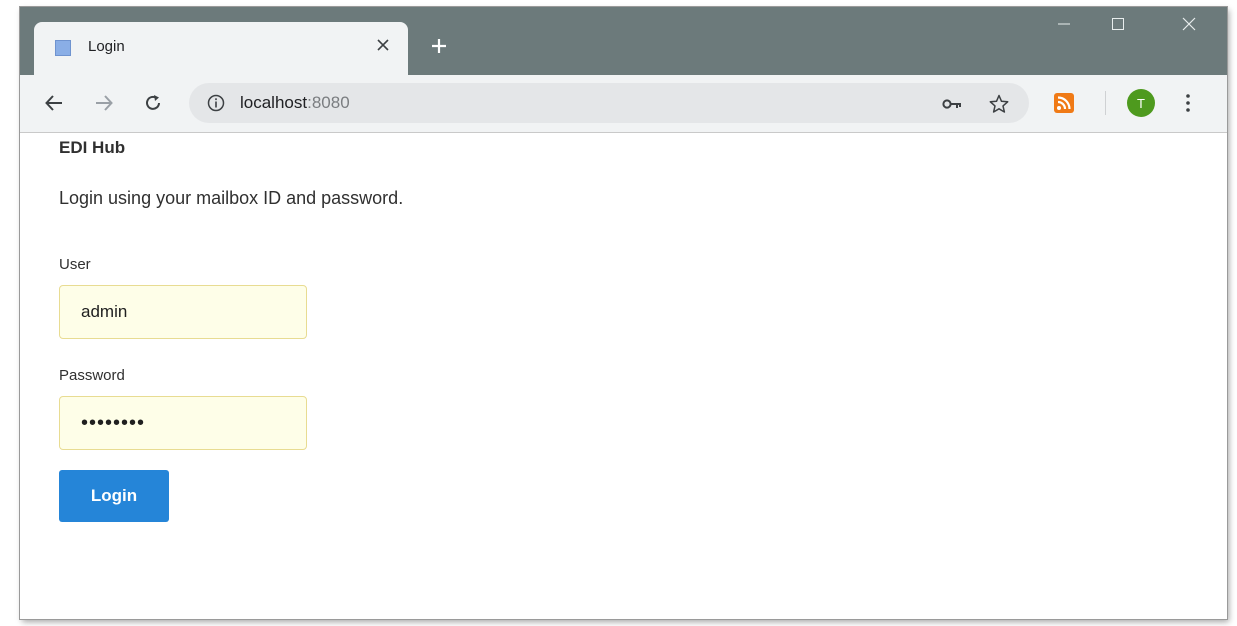 The width and height of the screenshot is (1237, 626). Describe the element at coordinates (153, 103) in the screenshot. I see `reload-icon` at that location.